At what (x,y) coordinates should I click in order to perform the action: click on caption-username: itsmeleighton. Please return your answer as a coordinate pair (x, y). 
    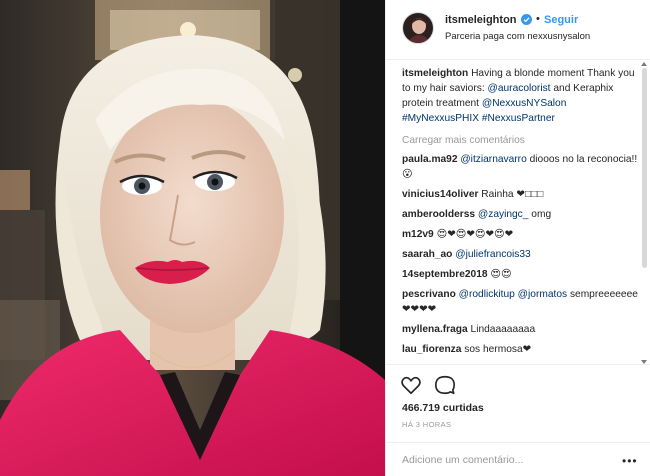
    Looking at the image, I should click on (435, 73).